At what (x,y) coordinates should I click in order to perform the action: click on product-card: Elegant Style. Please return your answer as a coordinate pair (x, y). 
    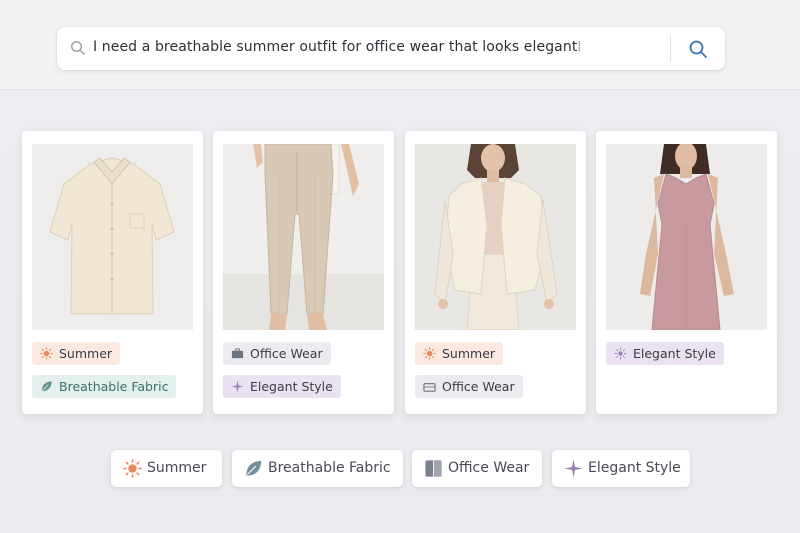
    Looking at the image, I should click on (686, 272).